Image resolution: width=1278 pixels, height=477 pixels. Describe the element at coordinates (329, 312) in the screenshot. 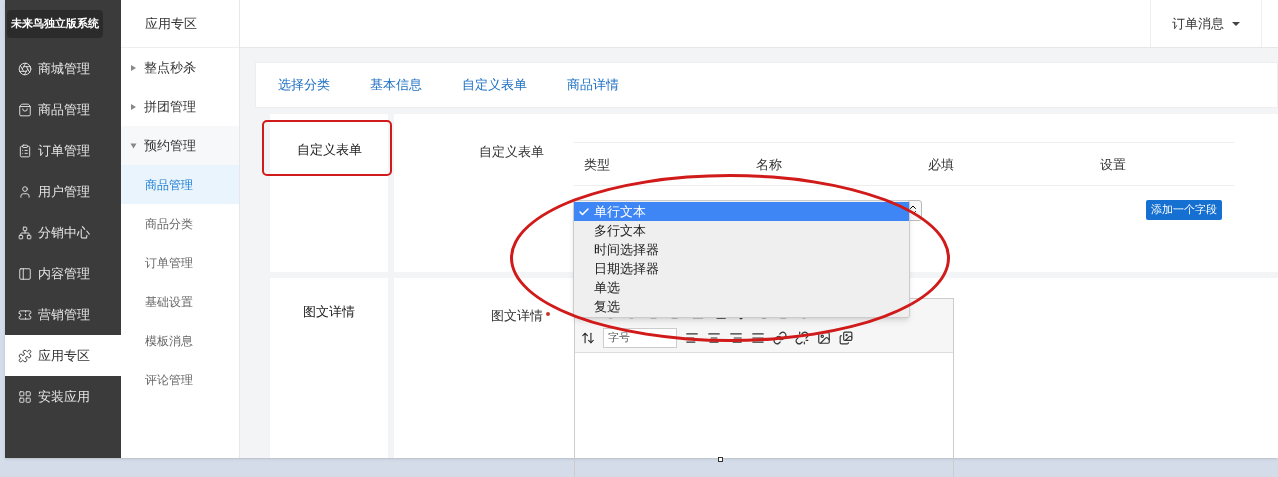

I see `section-label: 图文详情` at that location.